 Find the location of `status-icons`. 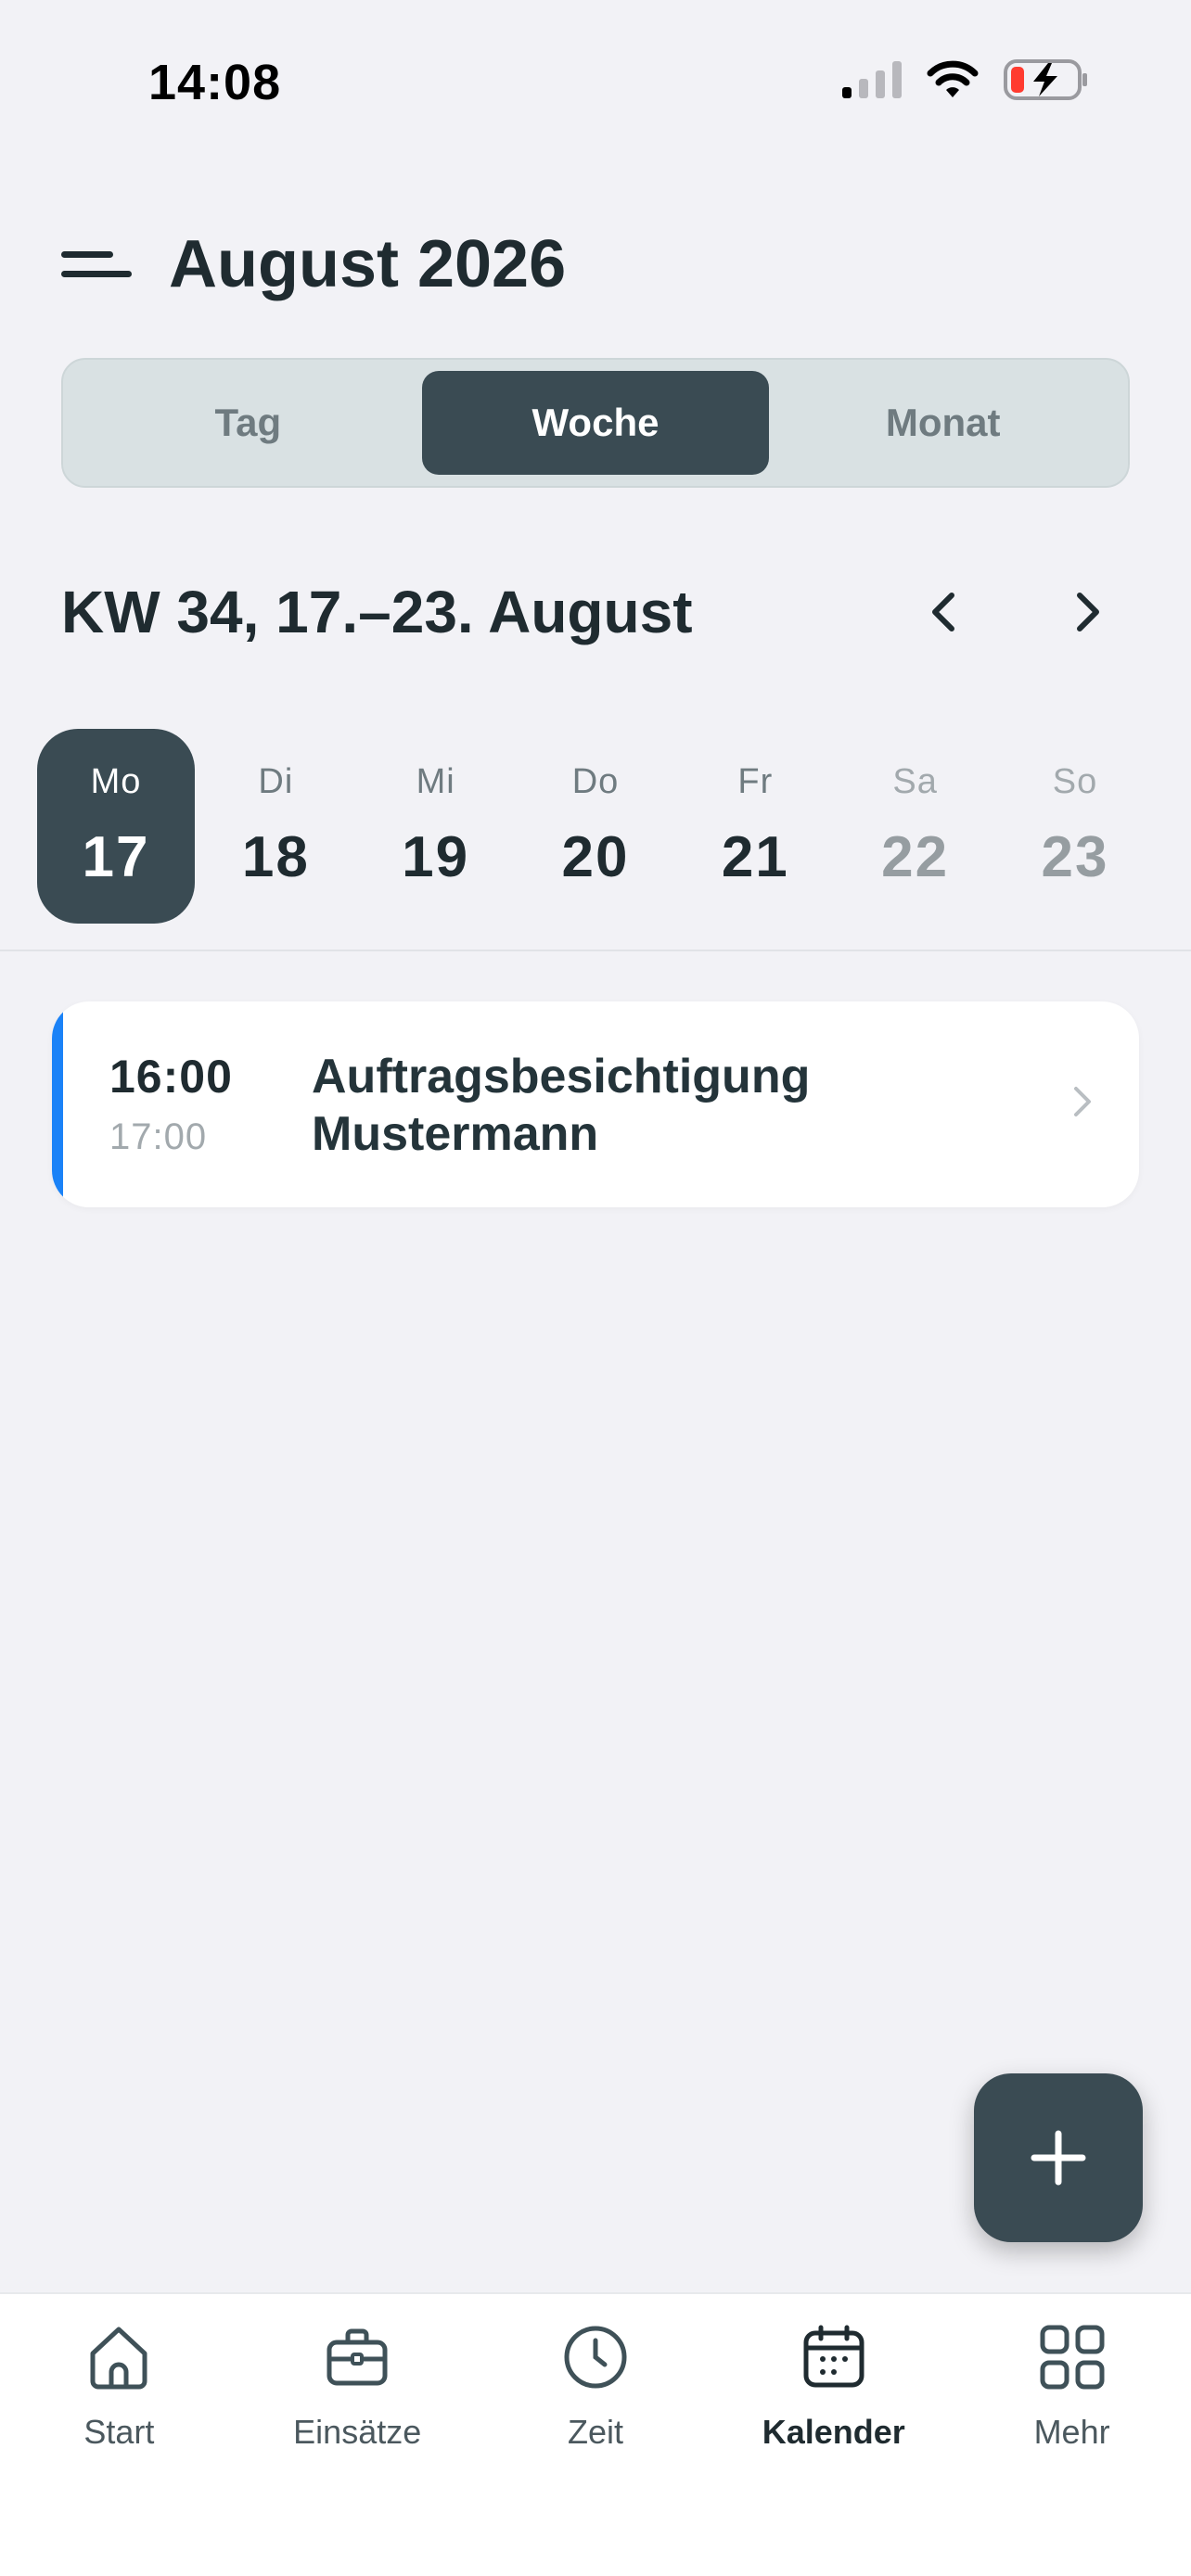

status-icons is located at coordinates (966, 79).